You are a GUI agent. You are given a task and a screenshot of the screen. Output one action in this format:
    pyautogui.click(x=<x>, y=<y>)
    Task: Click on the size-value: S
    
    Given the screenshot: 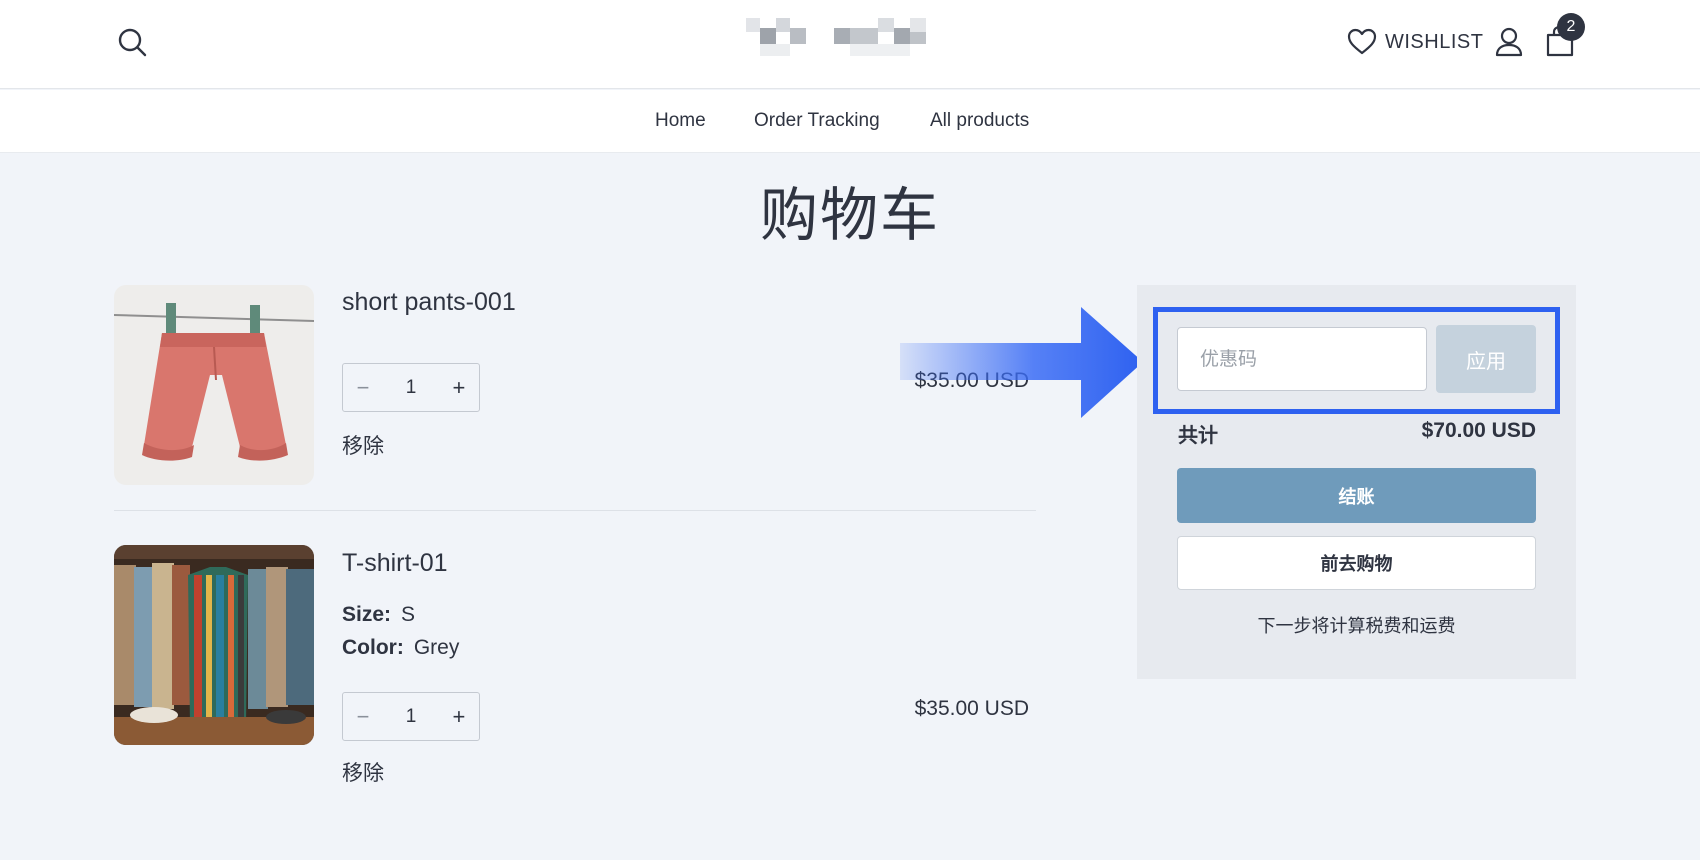 What is the action you would take?
    pyautogui.click(x=408, y=614)
    